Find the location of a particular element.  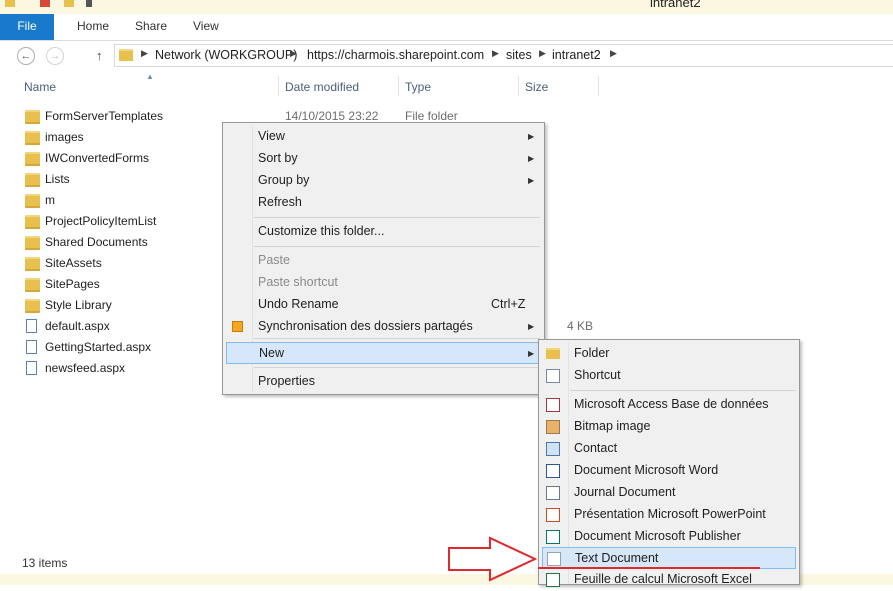

tab-file: File is located at coordinates (27, 27).